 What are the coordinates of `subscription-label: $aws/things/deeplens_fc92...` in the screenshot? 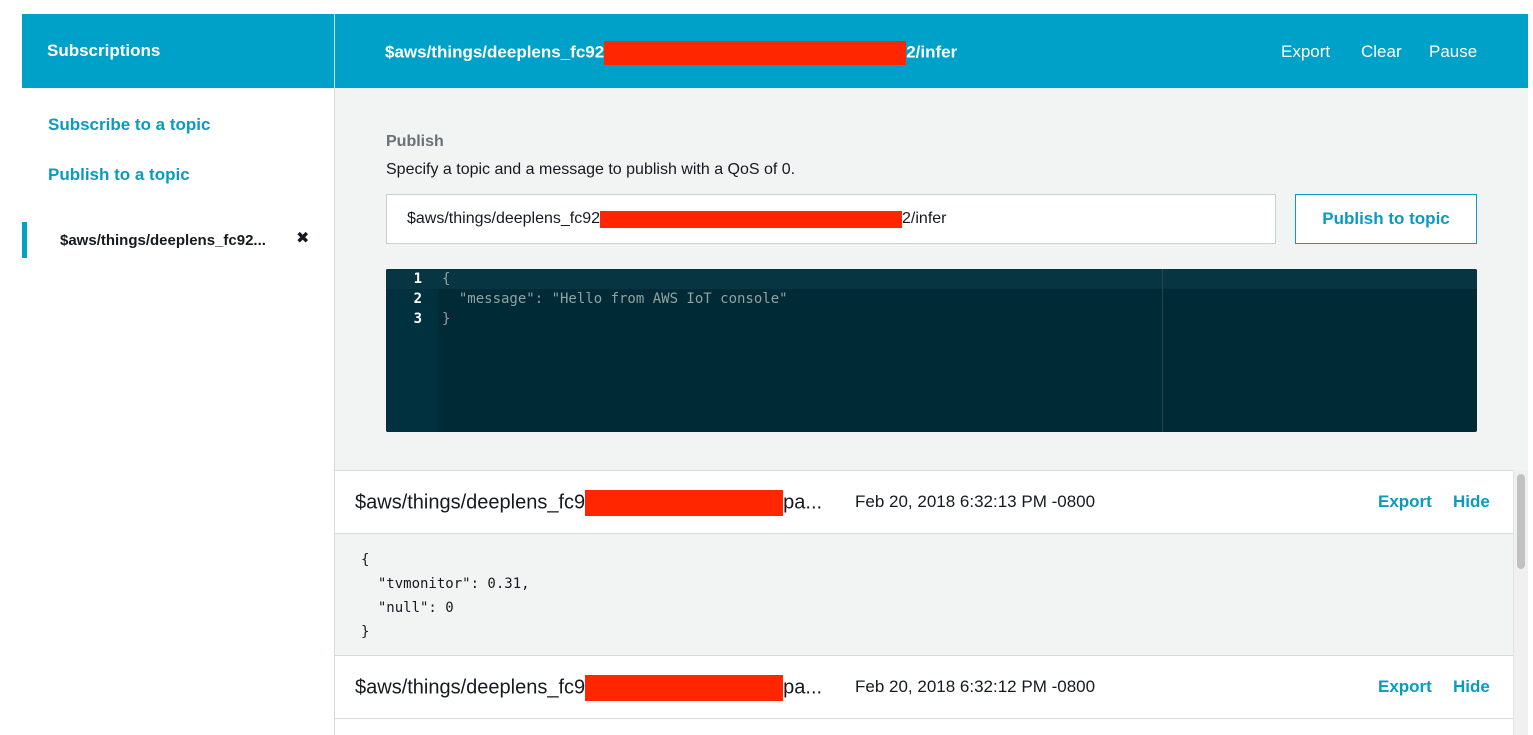 It's located at (175, 240).